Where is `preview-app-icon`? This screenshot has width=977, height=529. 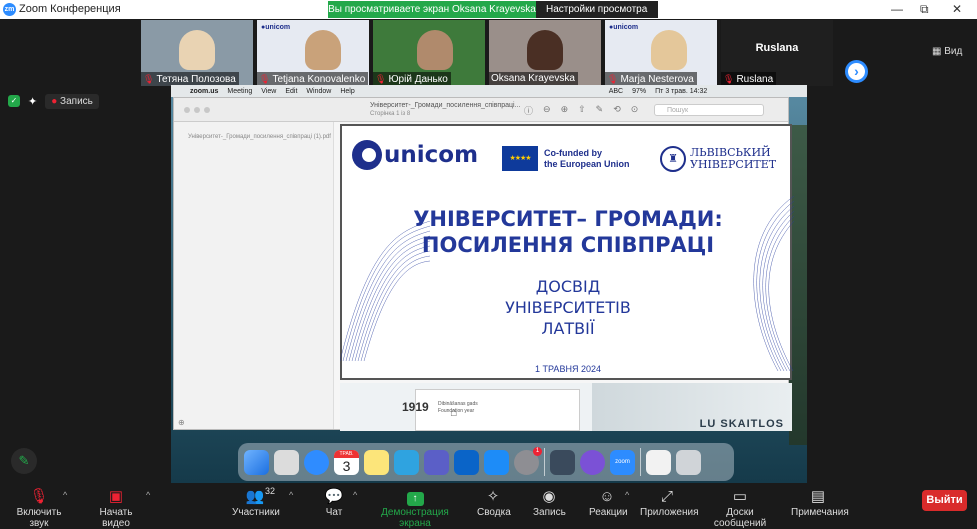
preview-app-icon is located at coordinates (562, 462).